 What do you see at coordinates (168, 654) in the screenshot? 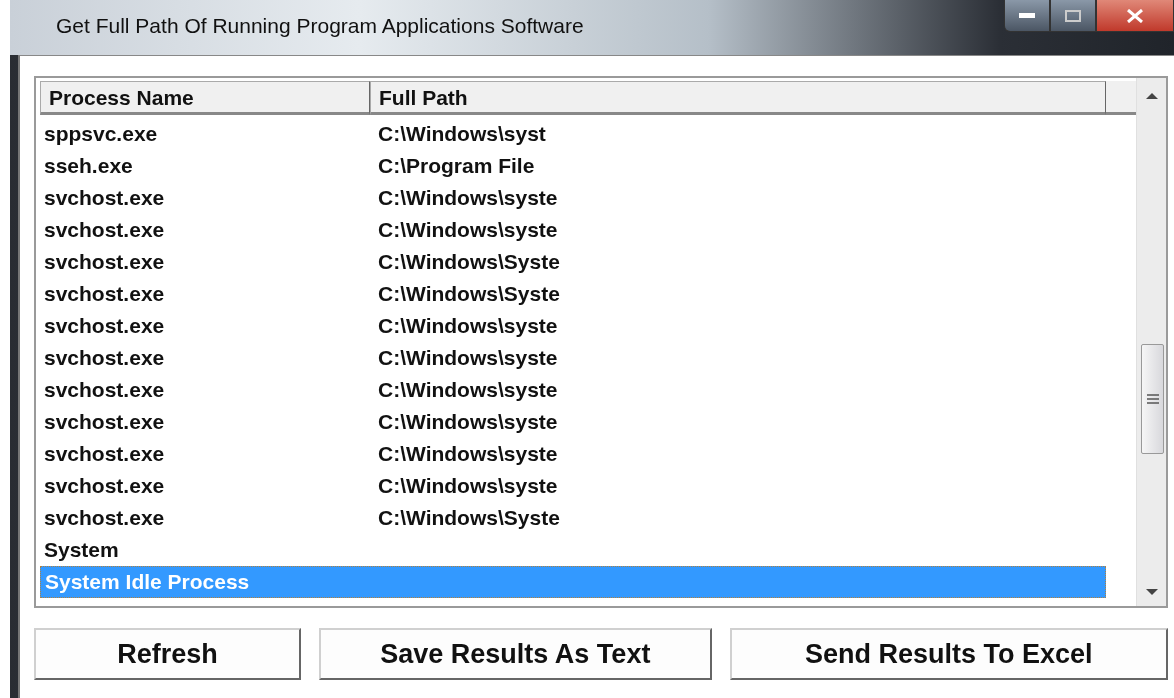
I see `action-button: Refresh` at bounding box center [168, 654].